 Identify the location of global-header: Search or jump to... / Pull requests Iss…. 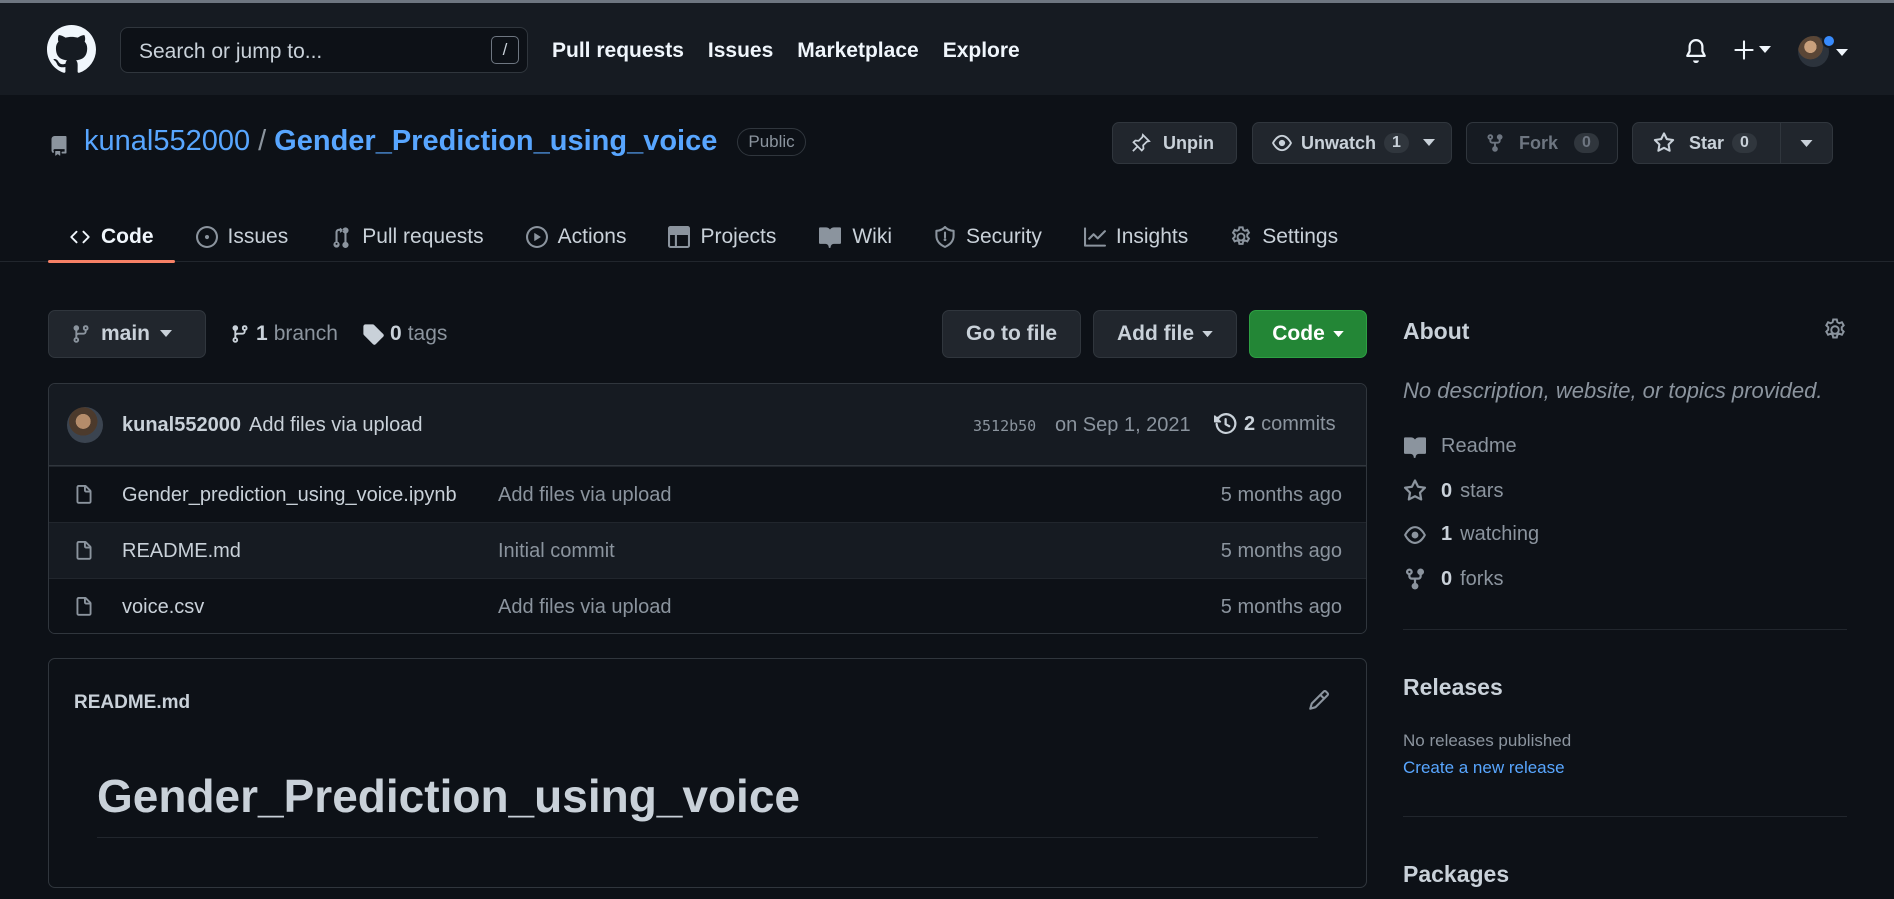
(947, 49).